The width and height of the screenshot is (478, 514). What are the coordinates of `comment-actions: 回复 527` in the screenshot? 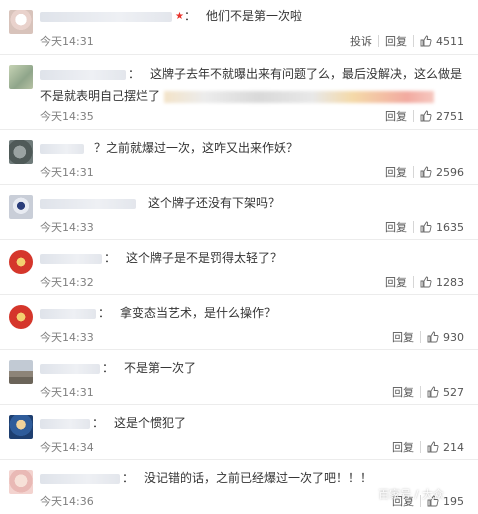 It's located at (425, 392).